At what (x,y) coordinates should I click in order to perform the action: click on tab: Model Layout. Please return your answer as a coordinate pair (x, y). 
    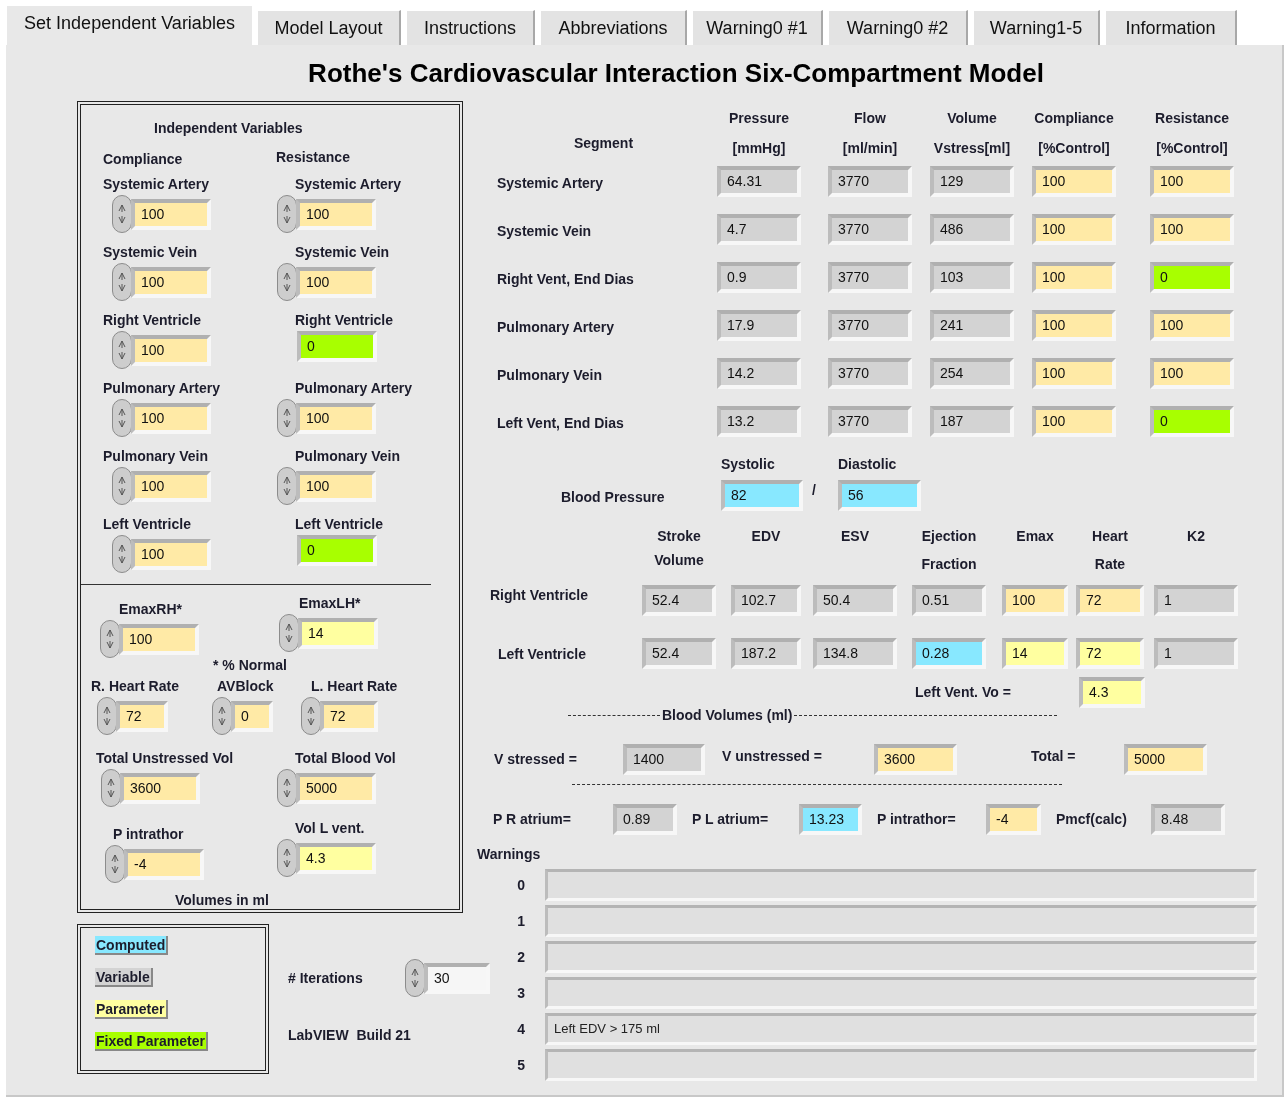
    Looking at the image, I should click on (329, 27).